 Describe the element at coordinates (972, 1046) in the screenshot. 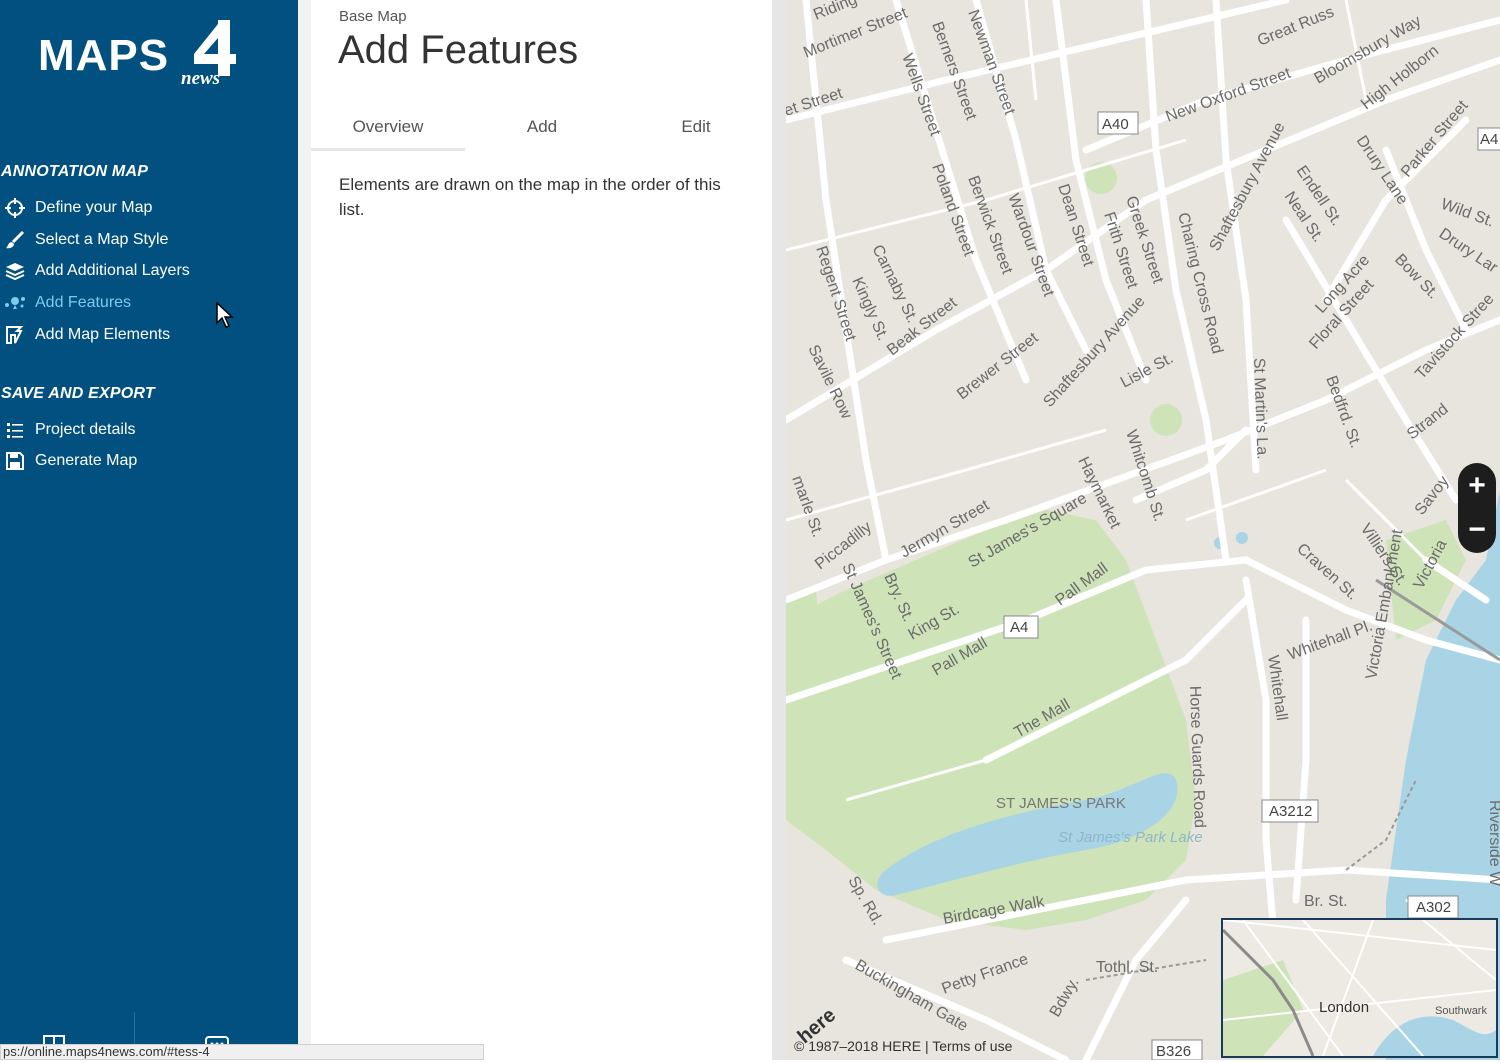

I see `terms-of-use-link: Terms of use` at that location.